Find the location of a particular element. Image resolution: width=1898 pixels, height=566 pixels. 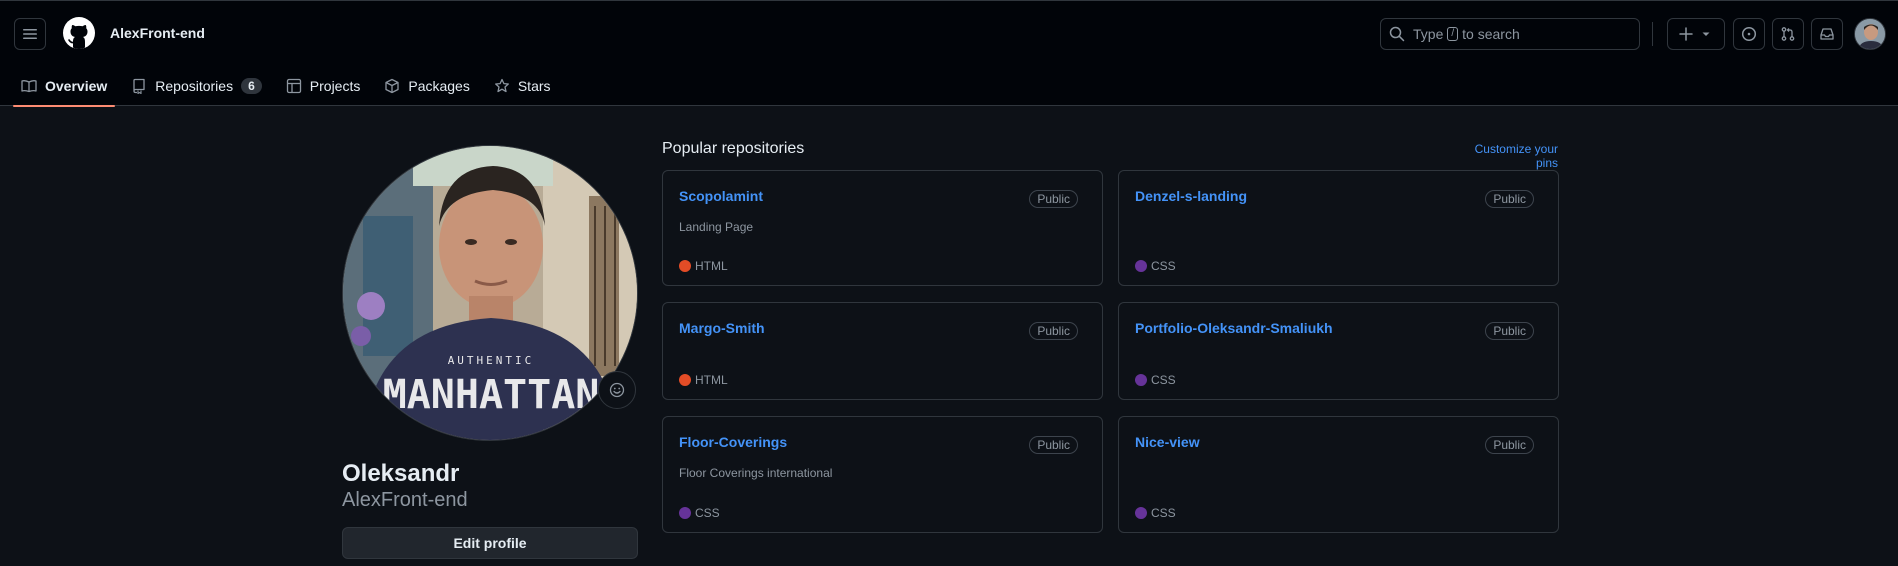

tab-repositories: Repositories 6 is located at coordinates (196, 86).